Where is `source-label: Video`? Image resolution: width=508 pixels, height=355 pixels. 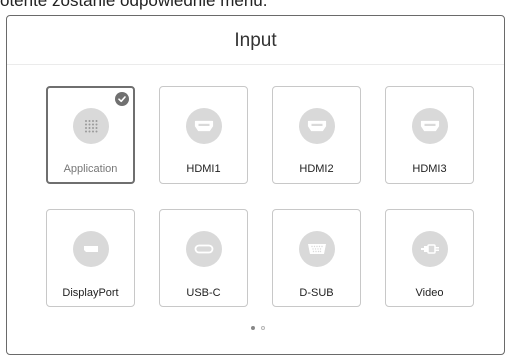 source-label: Video is located at coordinates (429, 293).